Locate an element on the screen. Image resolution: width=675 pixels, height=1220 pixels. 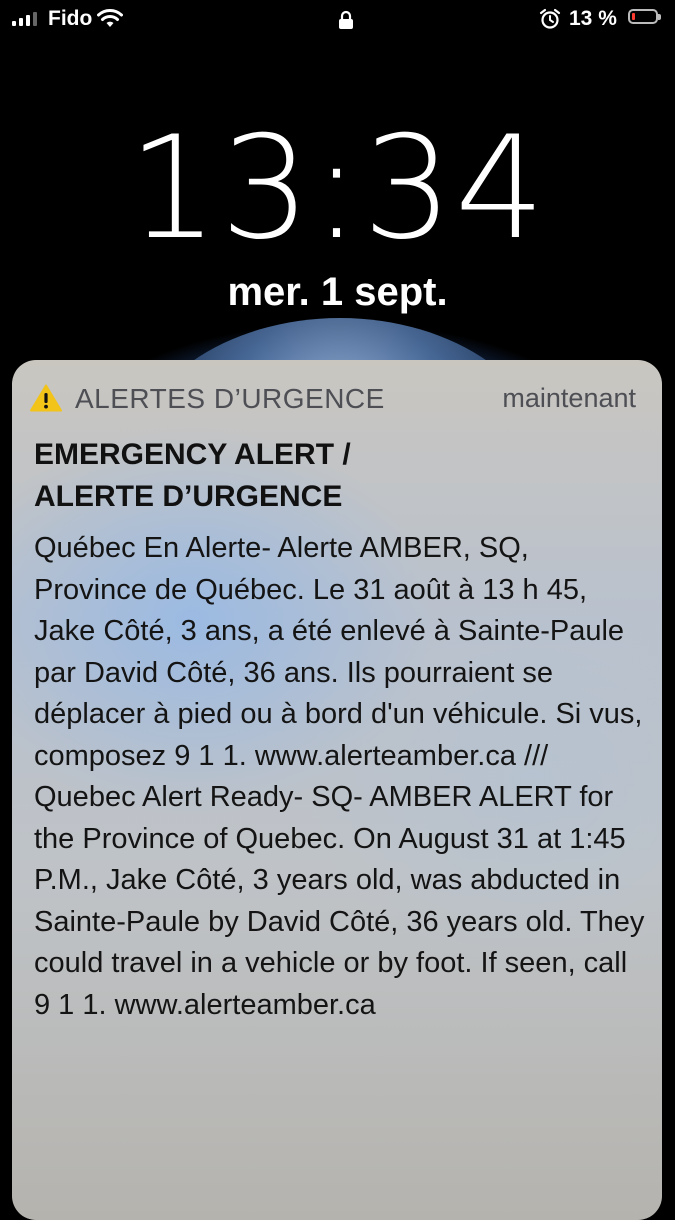
lock-screen-date: mer. 1 sept. is located at coordinates (337, 292).